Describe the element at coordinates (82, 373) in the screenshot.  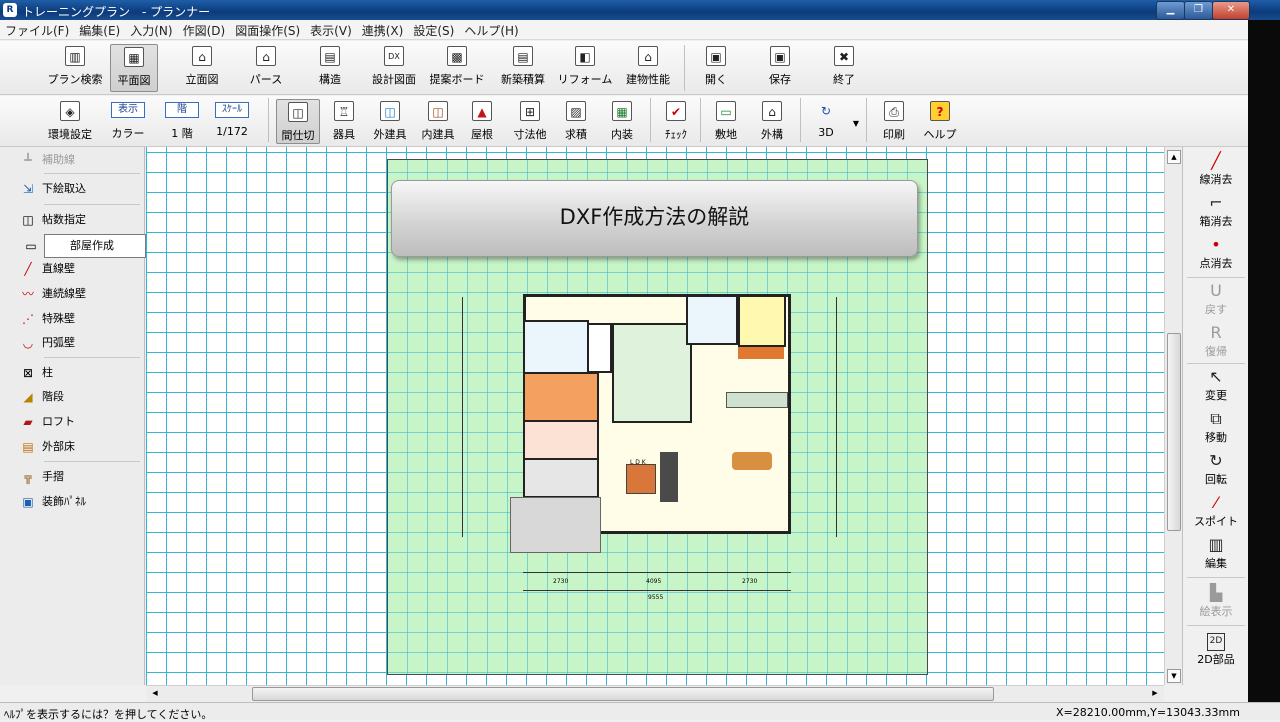
I see `column-tool: ⊠ 柱` at that location.